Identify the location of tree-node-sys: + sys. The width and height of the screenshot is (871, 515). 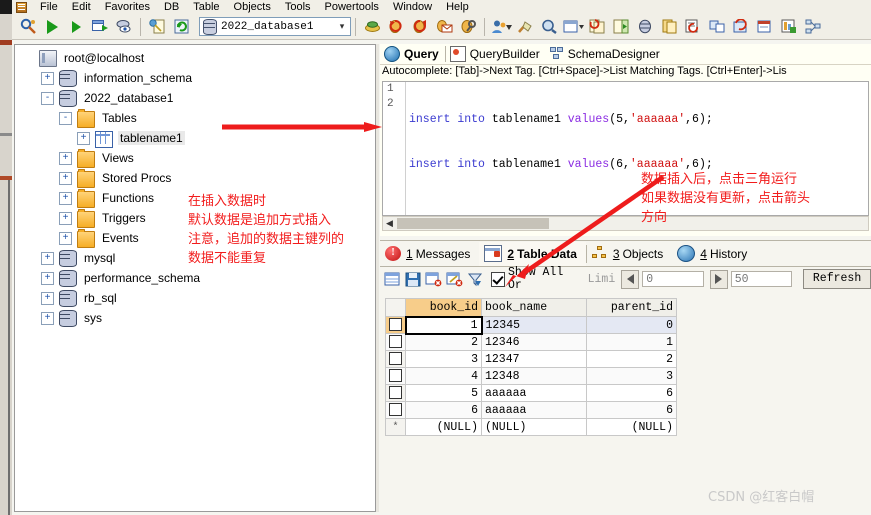
(195, 318).